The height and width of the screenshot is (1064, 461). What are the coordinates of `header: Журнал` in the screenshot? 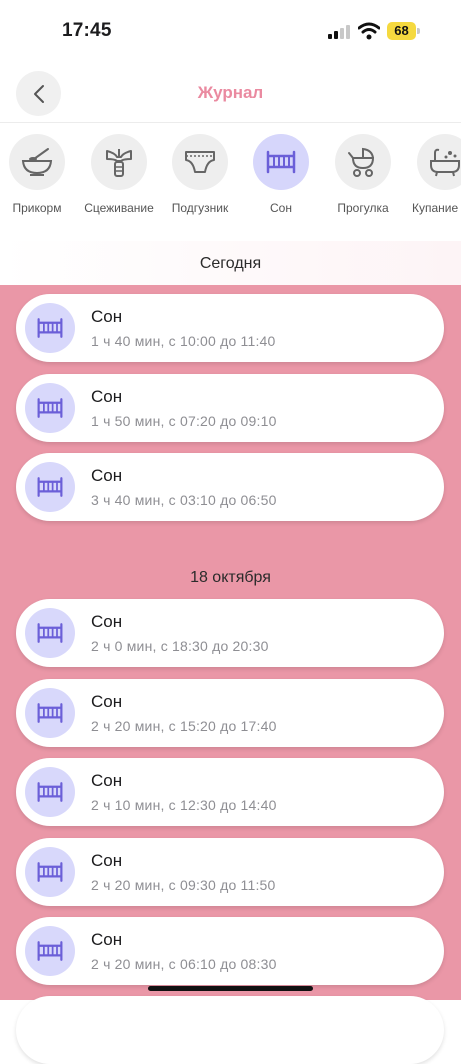 It's located at (230, 94).